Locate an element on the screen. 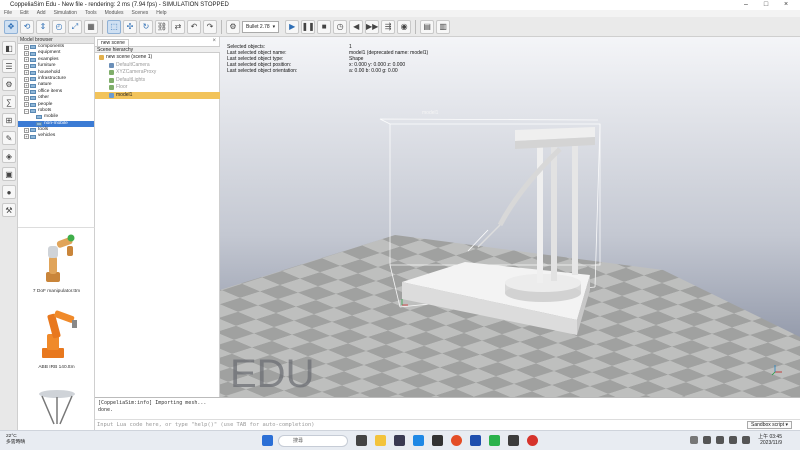 Image resolution: width=800 pixels, height=450 pixels. chrome-icon is located at coordinates (456, 440).